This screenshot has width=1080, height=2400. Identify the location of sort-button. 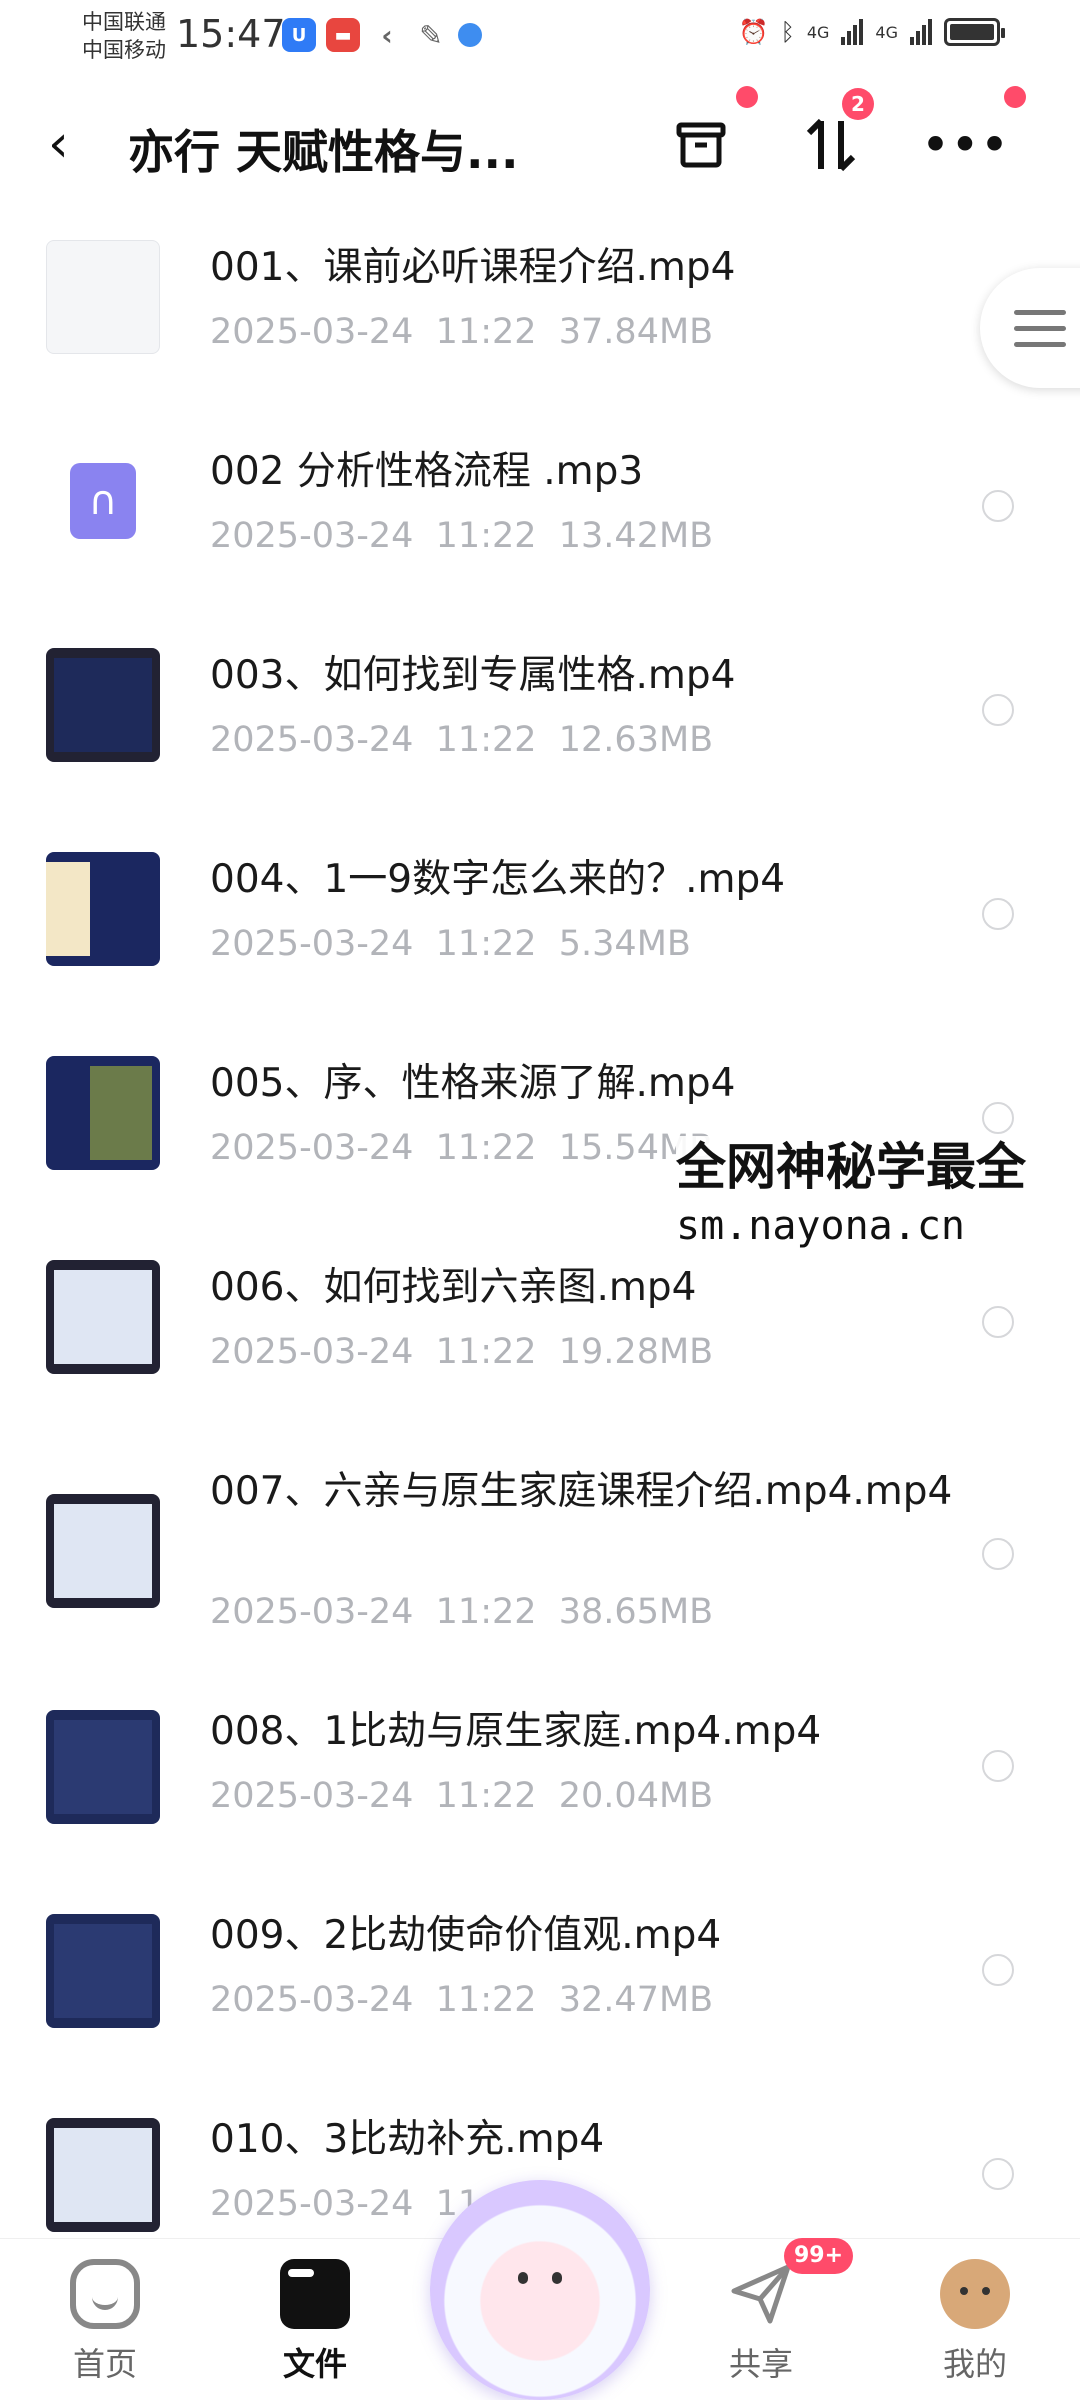
(831, 145).